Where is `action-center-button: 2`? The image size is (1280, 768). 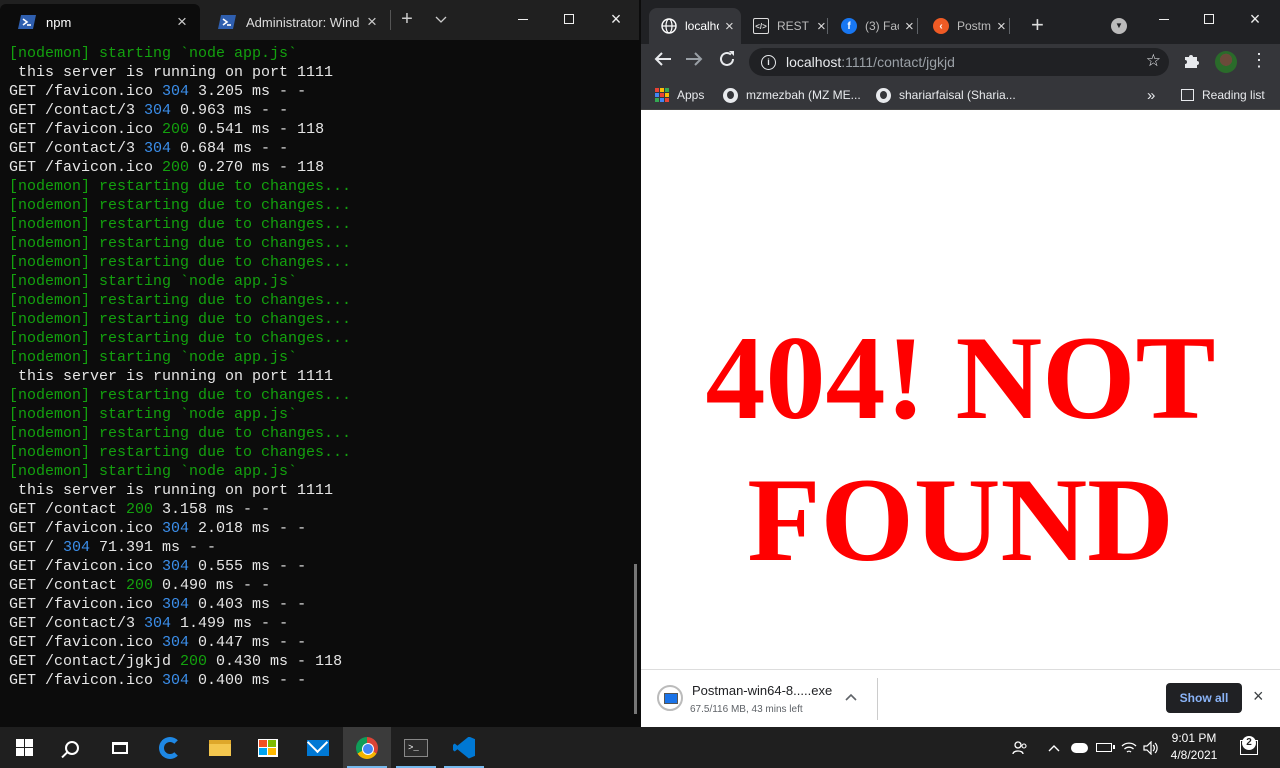
action-center-button: 2 is located at coordinates (1249, 747).